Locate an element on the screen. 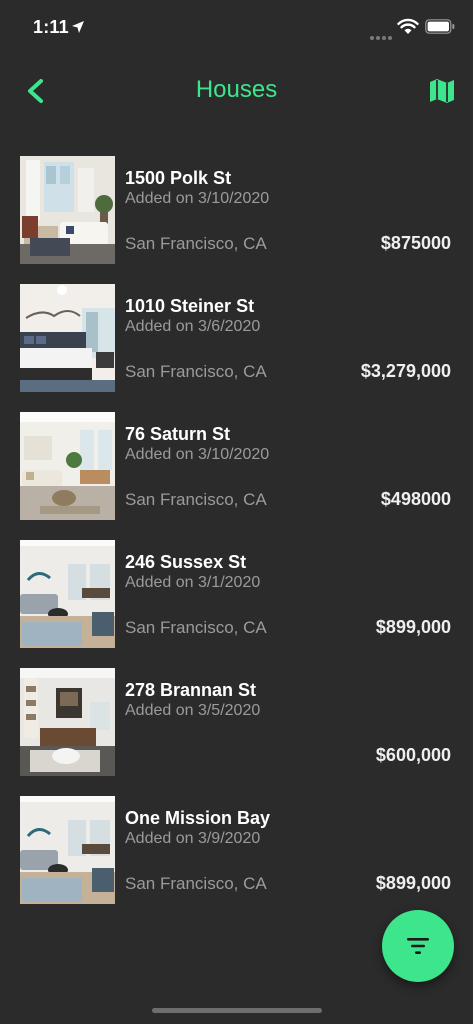  house-address: One Mission Bay is located at coordinates (198, 818).